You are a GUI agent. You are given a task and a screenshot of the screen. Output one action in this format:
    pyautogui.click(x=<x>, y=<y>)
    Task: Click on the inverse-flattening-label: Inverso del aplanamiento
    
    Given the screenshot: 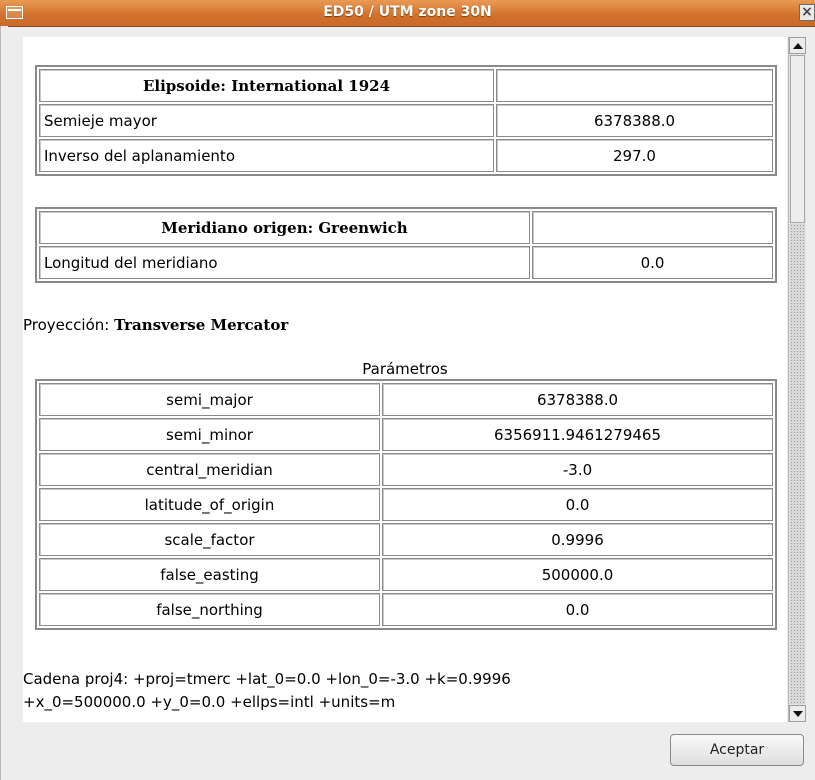 What is the action you would take?
    pyautogui.click(x=266, y=155)
    